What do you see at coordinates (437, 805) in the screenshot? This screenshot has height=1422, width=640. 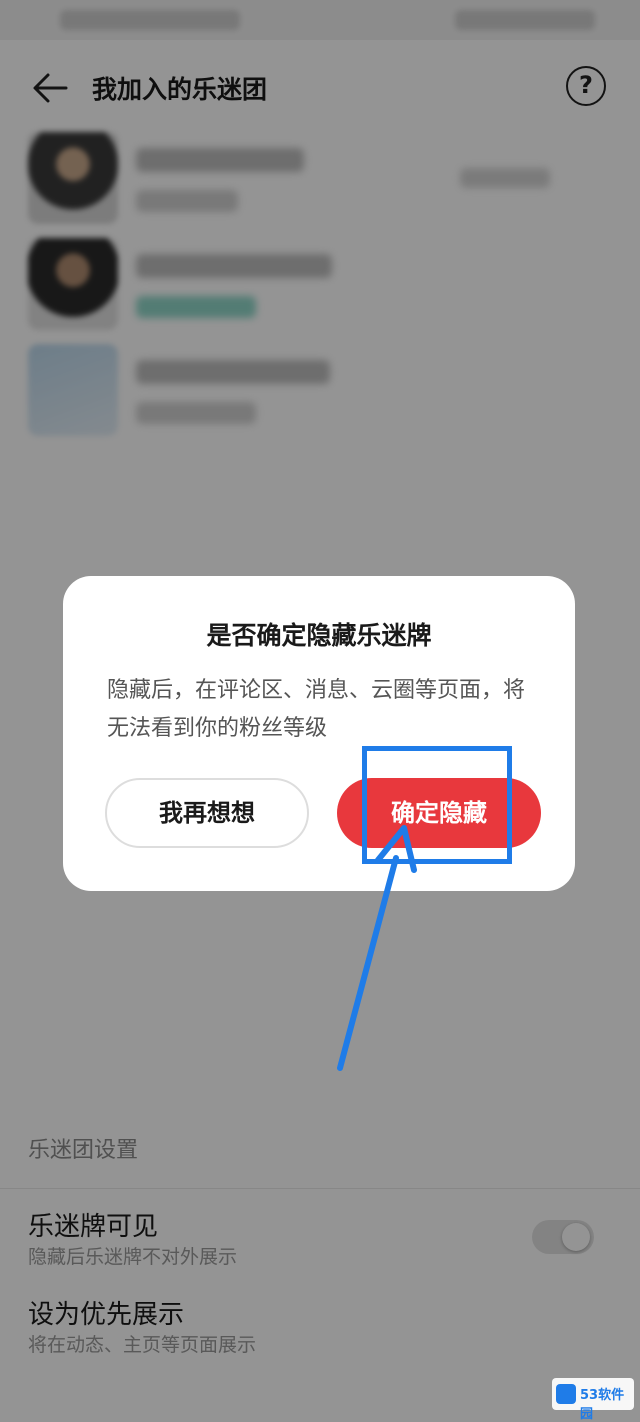 I see `annotation-highlight-box` at bounding box center [437, 805].